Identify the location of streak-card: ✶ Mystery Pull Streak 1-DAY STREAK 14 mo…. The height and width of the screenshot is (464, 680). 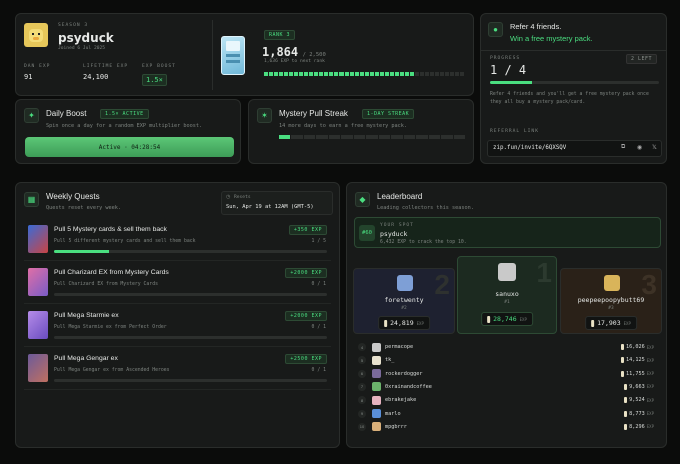
(361, 131).